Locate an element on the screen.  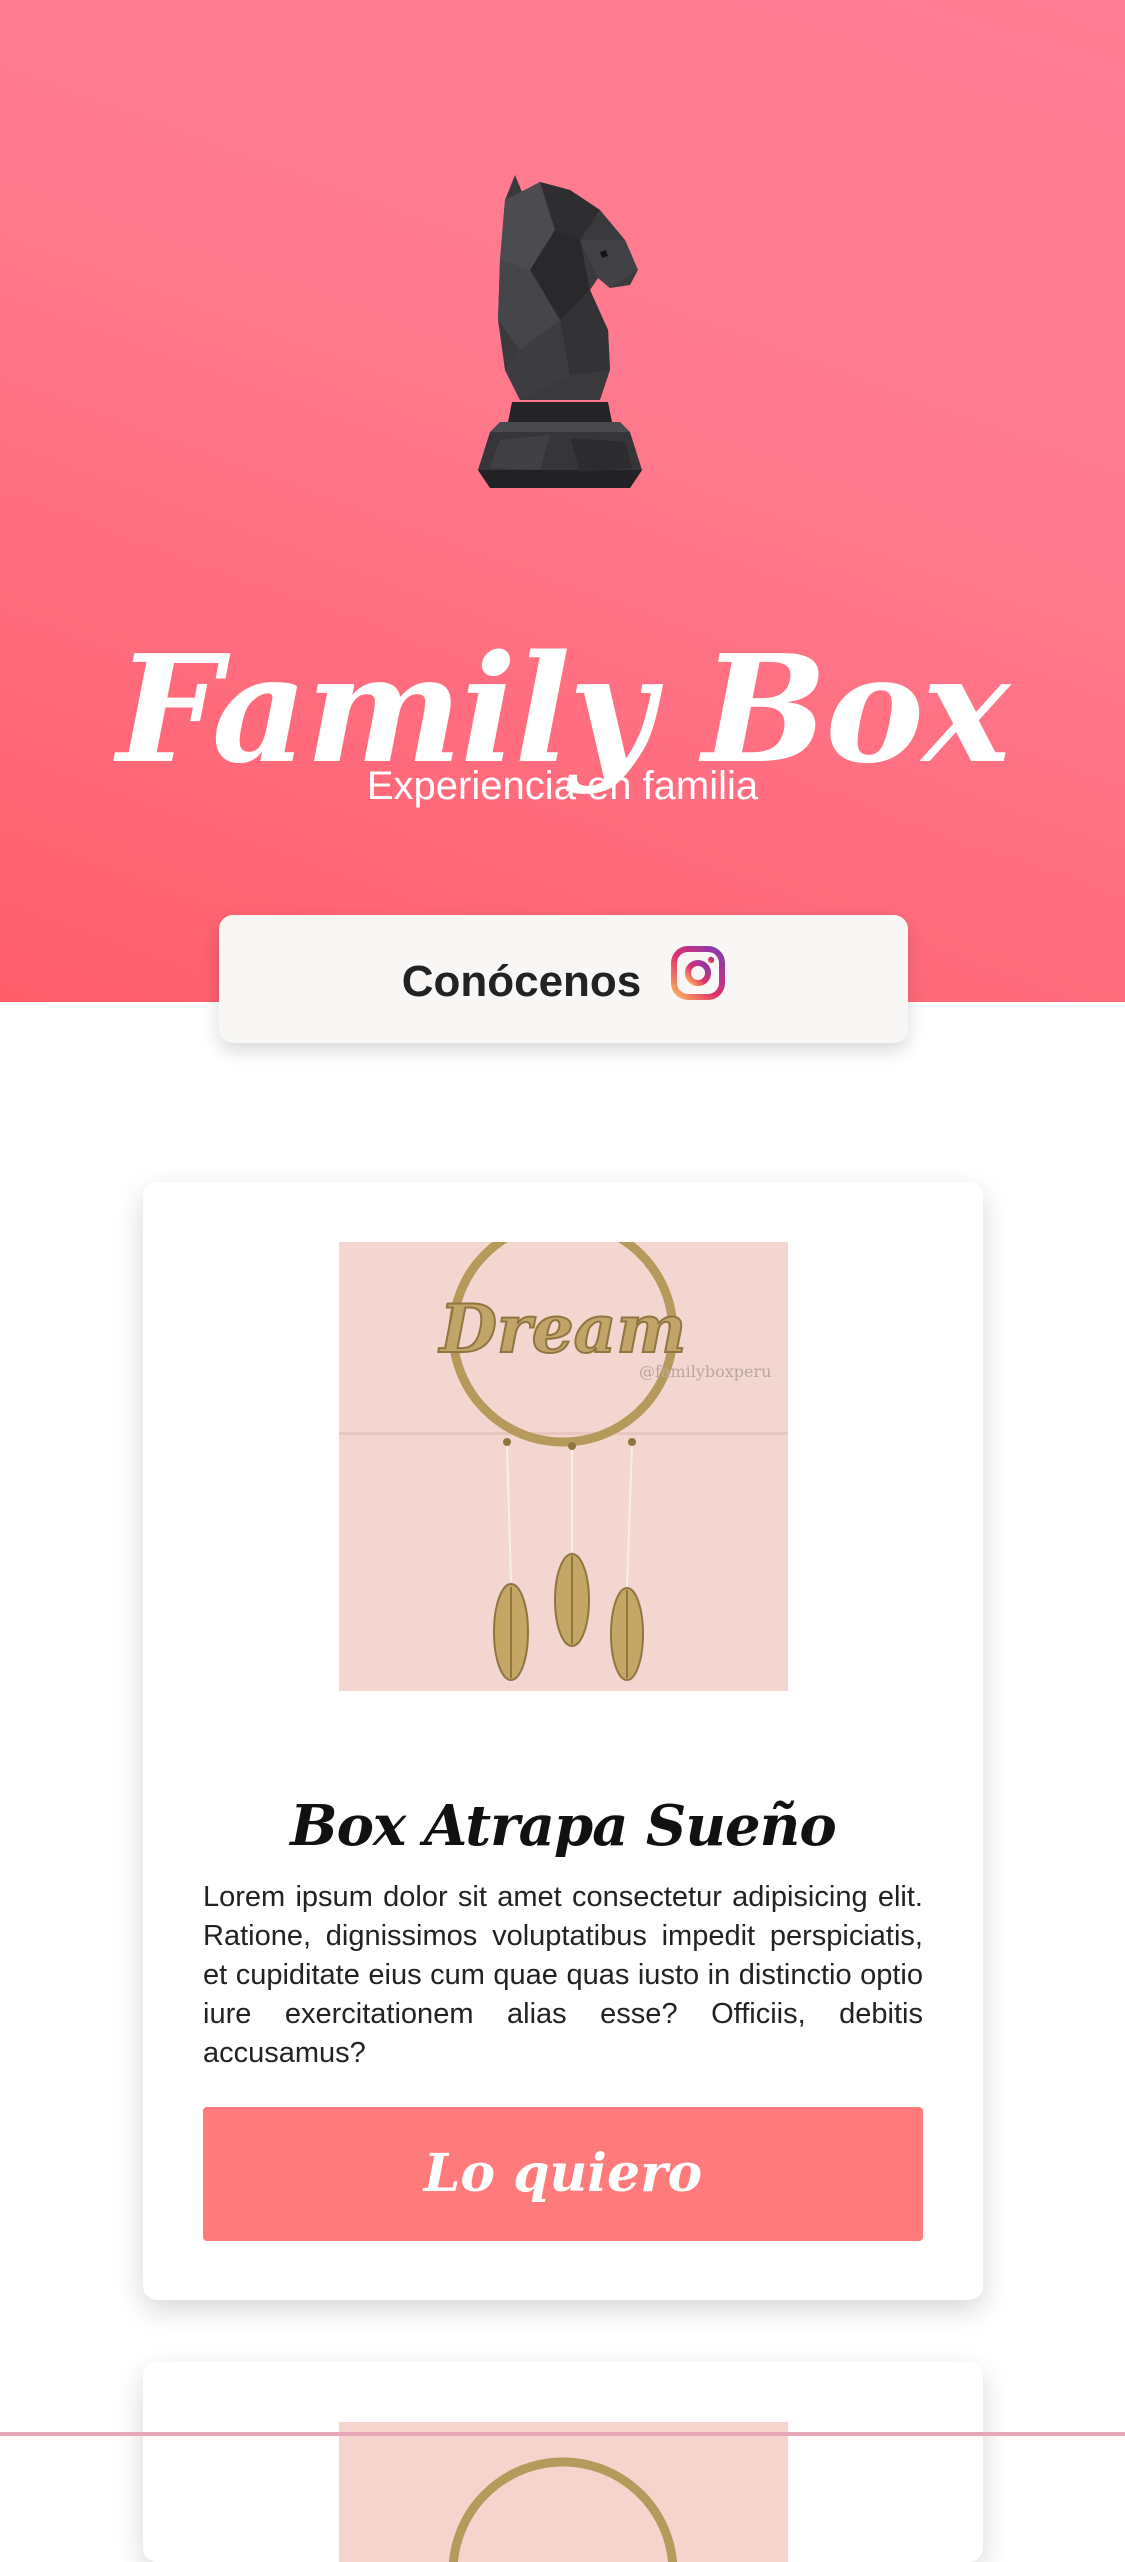
product-image: Dream @familyboxperu is located at coordinates (563, 1466).